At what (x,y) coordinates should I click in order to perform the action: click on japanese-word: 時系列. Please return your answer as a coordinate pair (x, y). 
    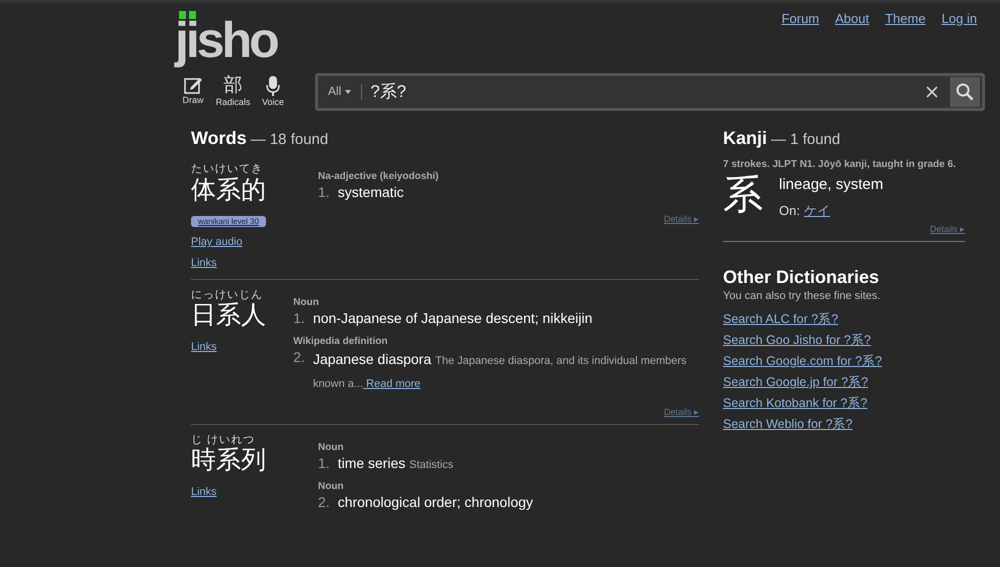
    Looking at the image, I should click on (229, 461).